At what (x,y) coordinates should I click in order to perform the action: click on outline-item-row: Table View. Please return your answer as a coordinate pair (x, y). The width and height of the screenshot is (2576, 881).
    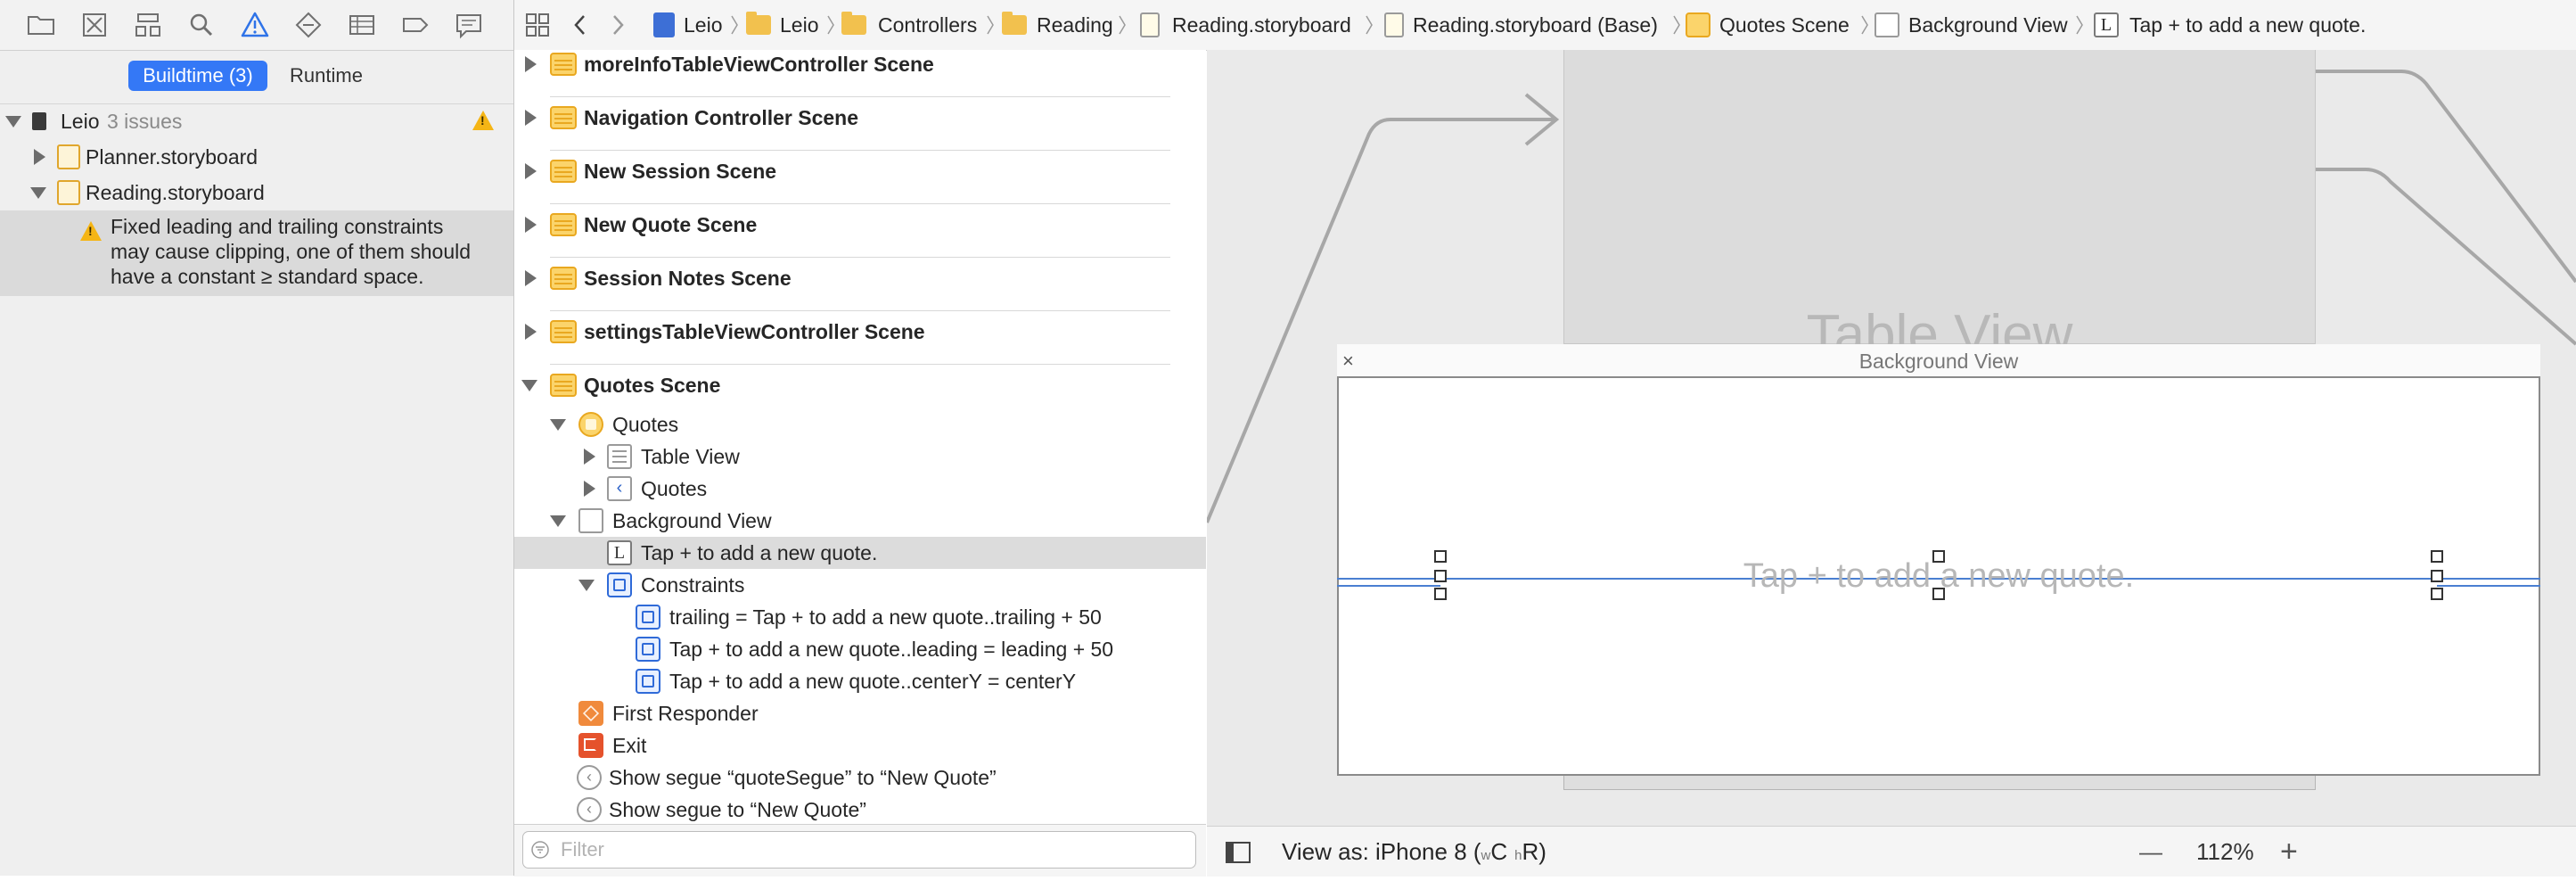
    Looking at the image, I should click on (860, 456).